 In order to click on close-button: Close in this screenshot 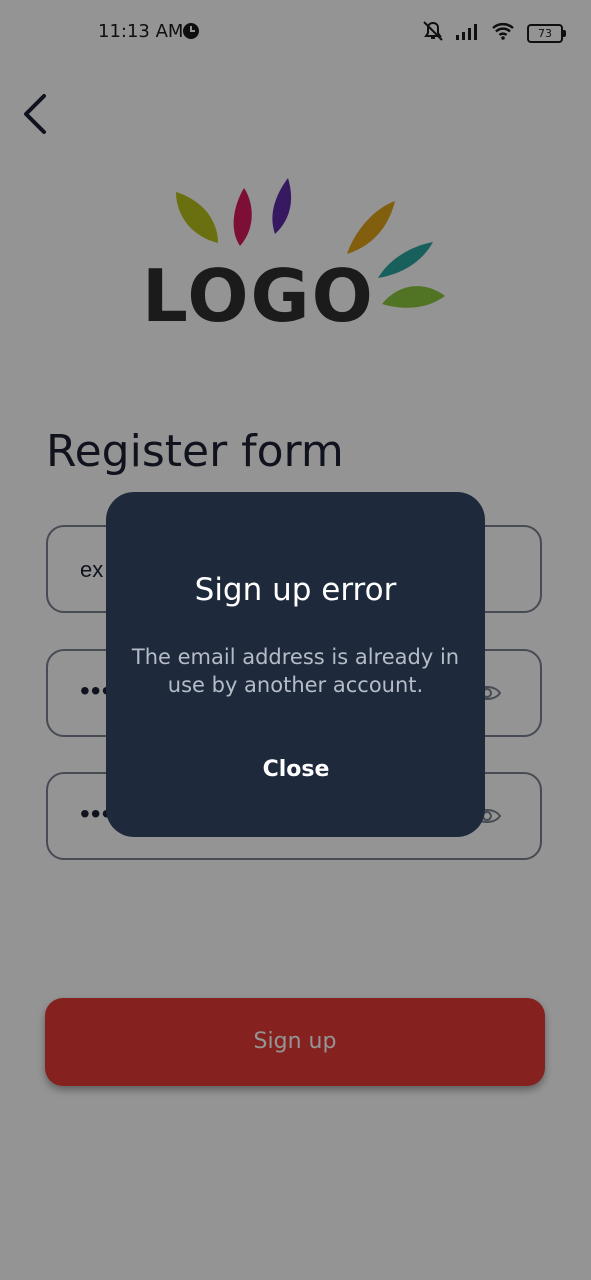, I will do `click(296, 770)`.